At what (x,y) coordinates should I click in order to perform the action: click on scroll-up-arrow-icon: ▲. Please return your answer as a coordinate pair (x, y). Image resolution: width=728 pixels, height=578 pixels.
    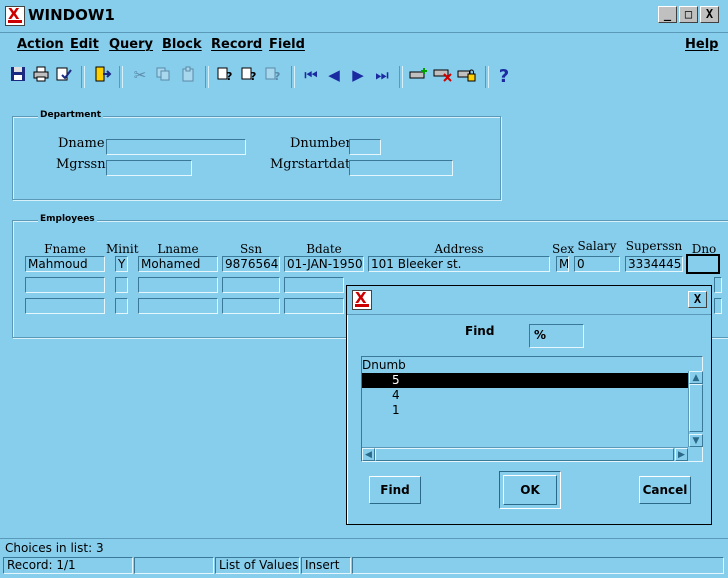
    Looking at the image, I should click on (696, 377).